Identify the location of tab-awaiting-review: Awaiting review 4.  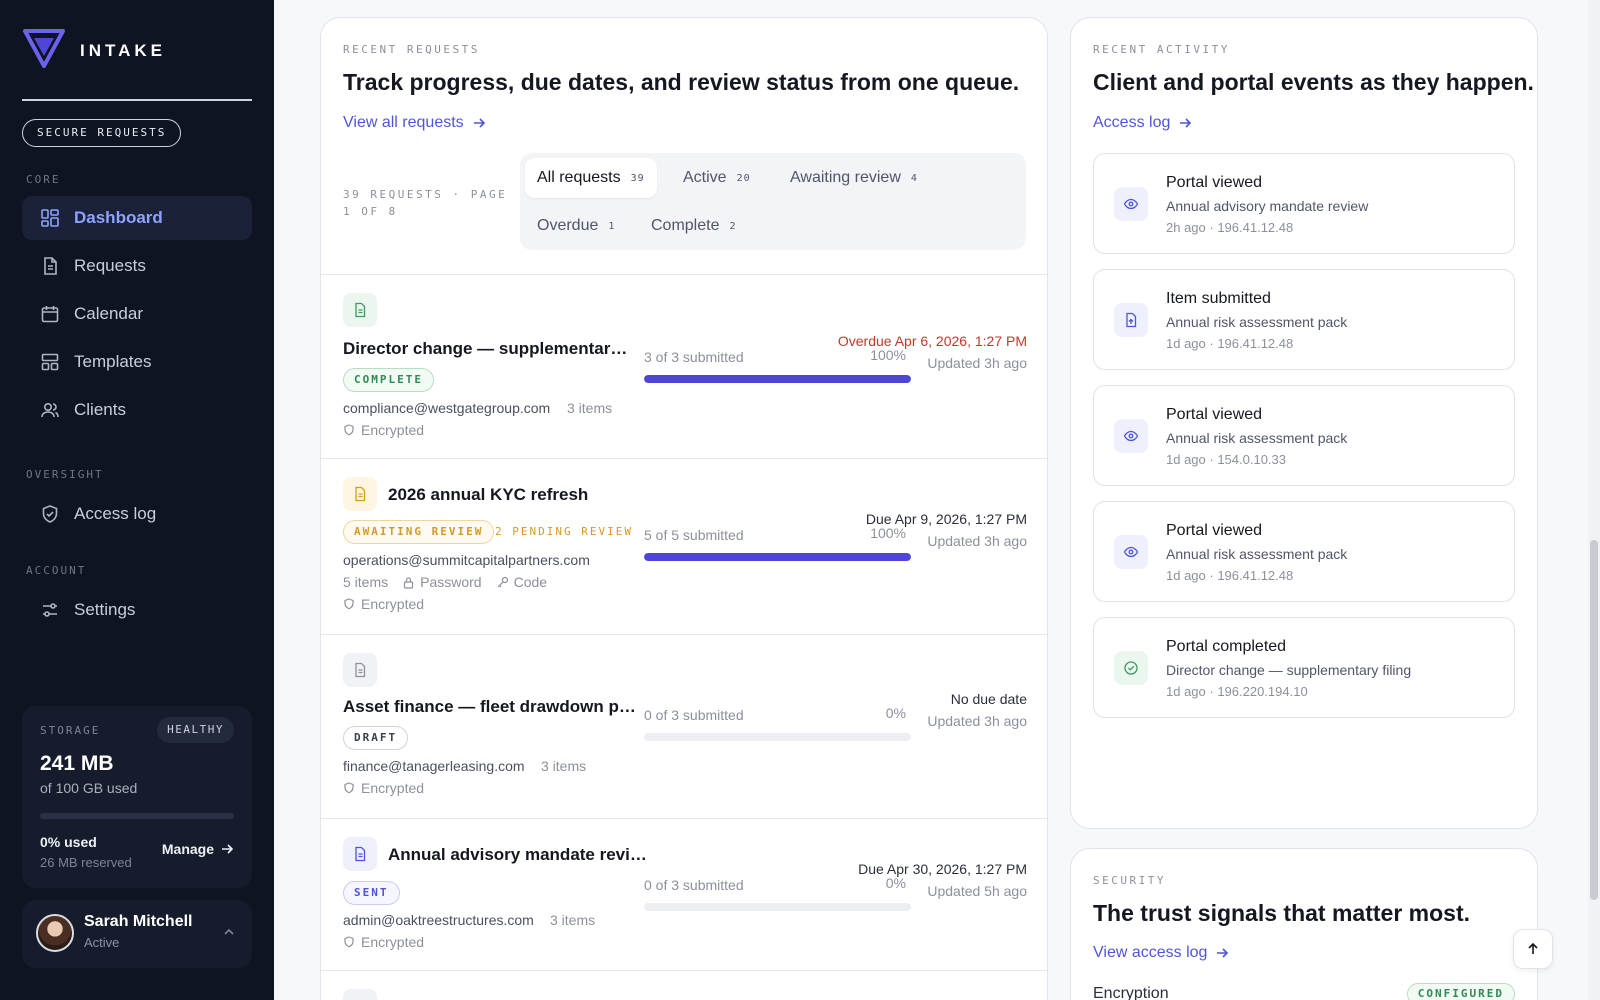
(854, 178).